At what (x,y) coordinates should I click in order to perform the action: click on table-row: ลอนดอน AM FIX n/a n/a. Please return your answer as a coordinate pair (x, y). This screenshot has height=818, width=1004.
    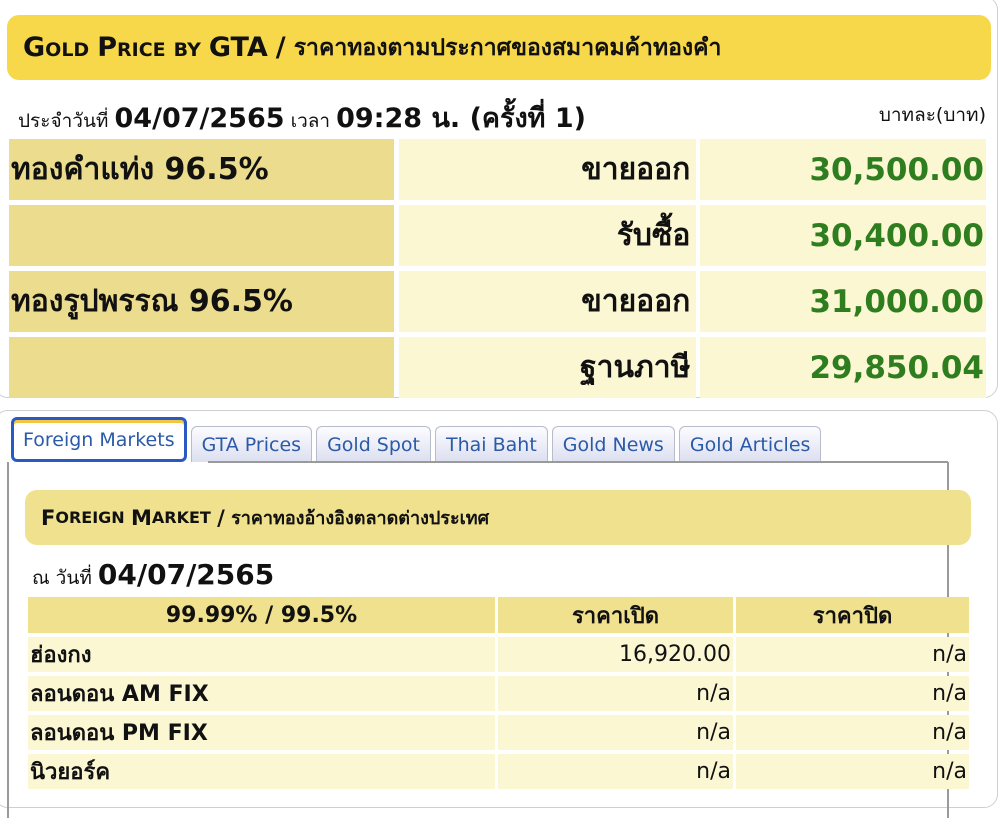
    Looking at the image, I should click on (498, 693).